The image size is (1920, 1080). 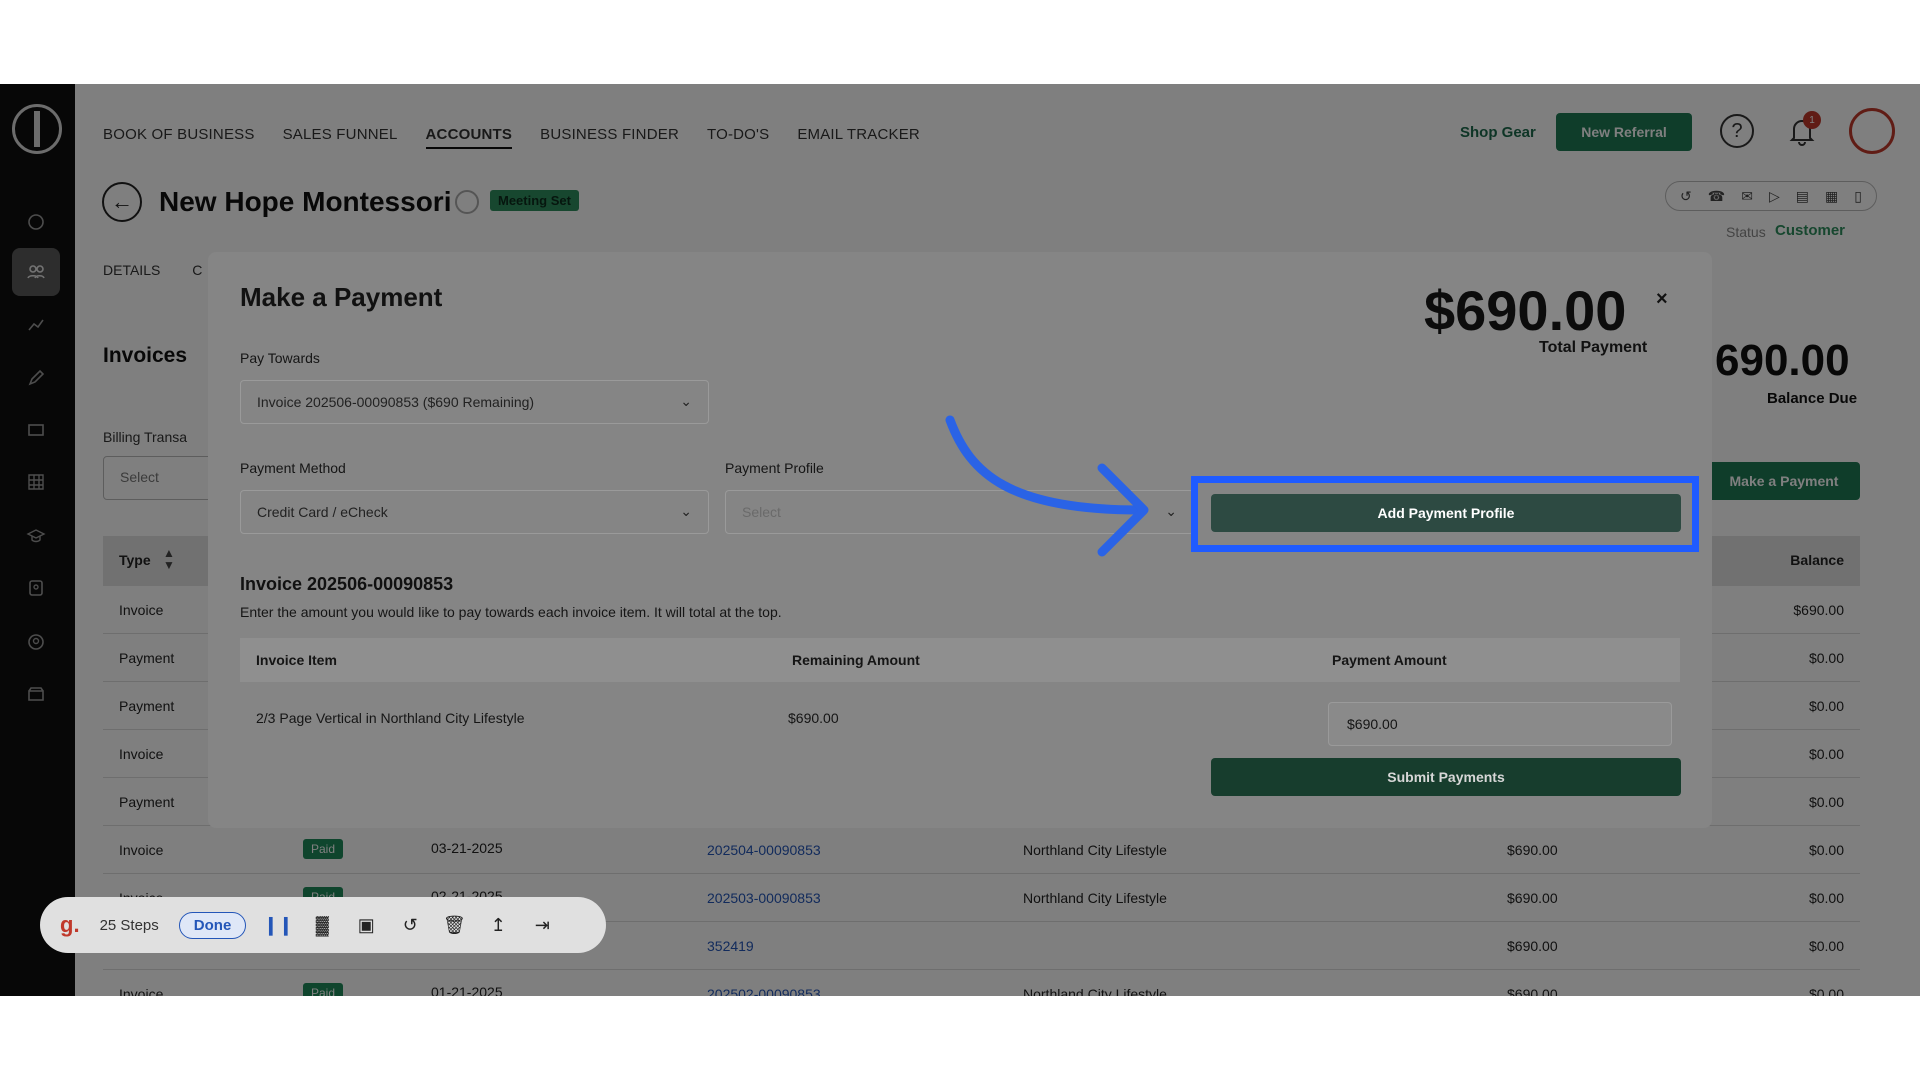 I want to click on payment-profile-label: Payment Profile, so click(x=774, y=468).